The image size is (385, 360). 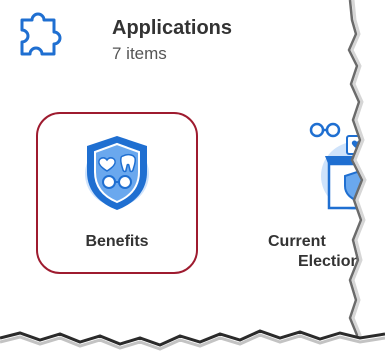 What do you see at coordinates (297, 241) in the screenshot?
I see `app-label-current-line1: Current` at bounding box center [297, 241].